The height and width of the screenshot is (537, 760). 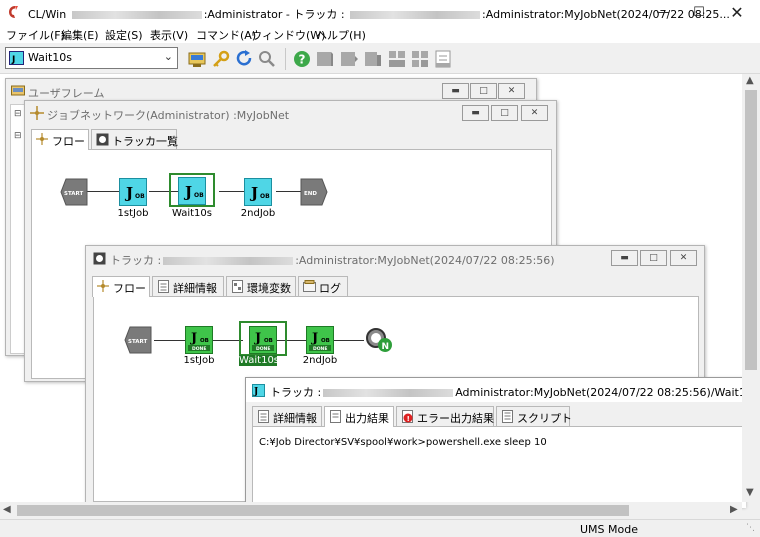 I want to click on scroll-left-icon: ◀, so click(x=7, y=509).